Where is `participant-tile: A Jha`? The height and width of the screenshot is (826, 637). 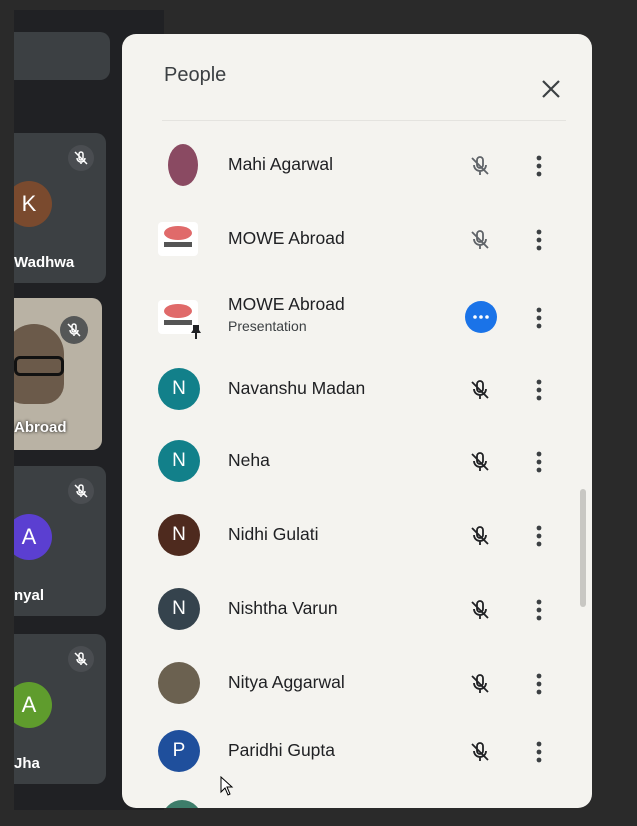 participant-tile: A Jha is located at coordinates (60, 709).